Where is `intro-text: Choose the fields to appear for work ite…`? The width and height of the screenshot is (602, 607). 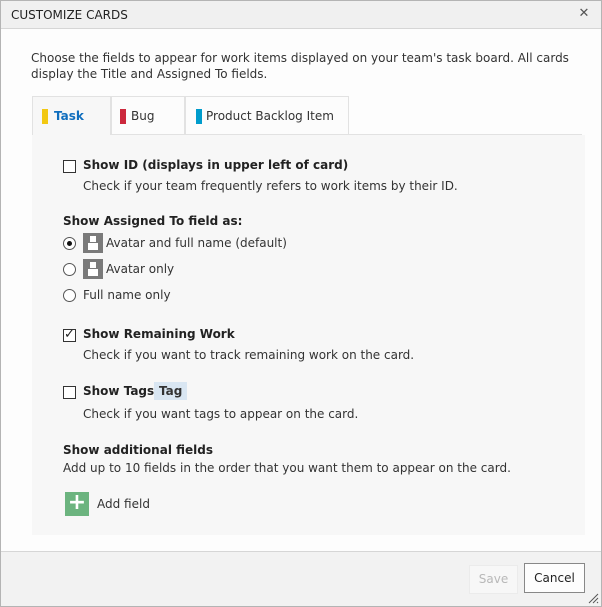 intro-text: Choose the fields to appear for work ite… is located at coordinates (300, 66).